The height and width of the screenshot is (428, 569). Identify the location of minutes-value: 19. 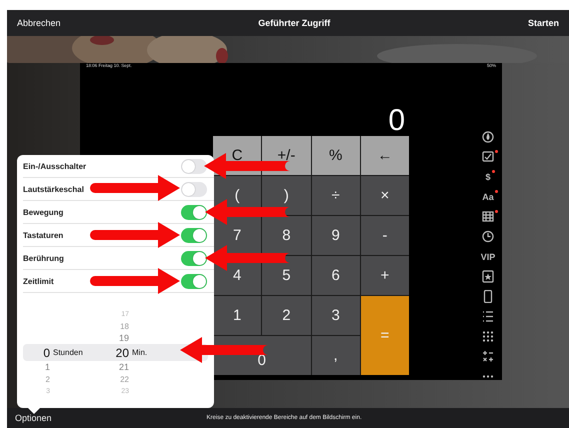
(111, 338).